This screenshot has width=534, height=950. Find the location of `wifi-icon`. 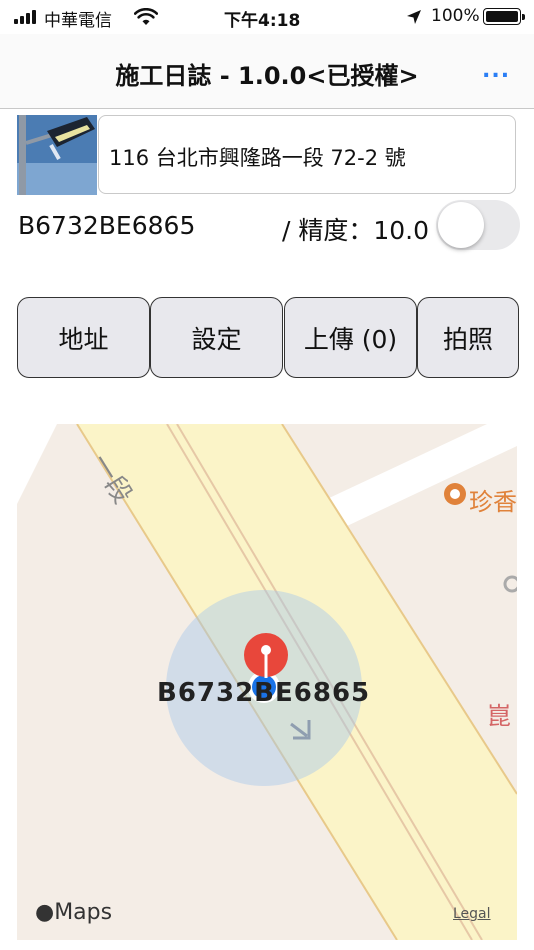

wifi-icon is located at coordinates (146, 16).